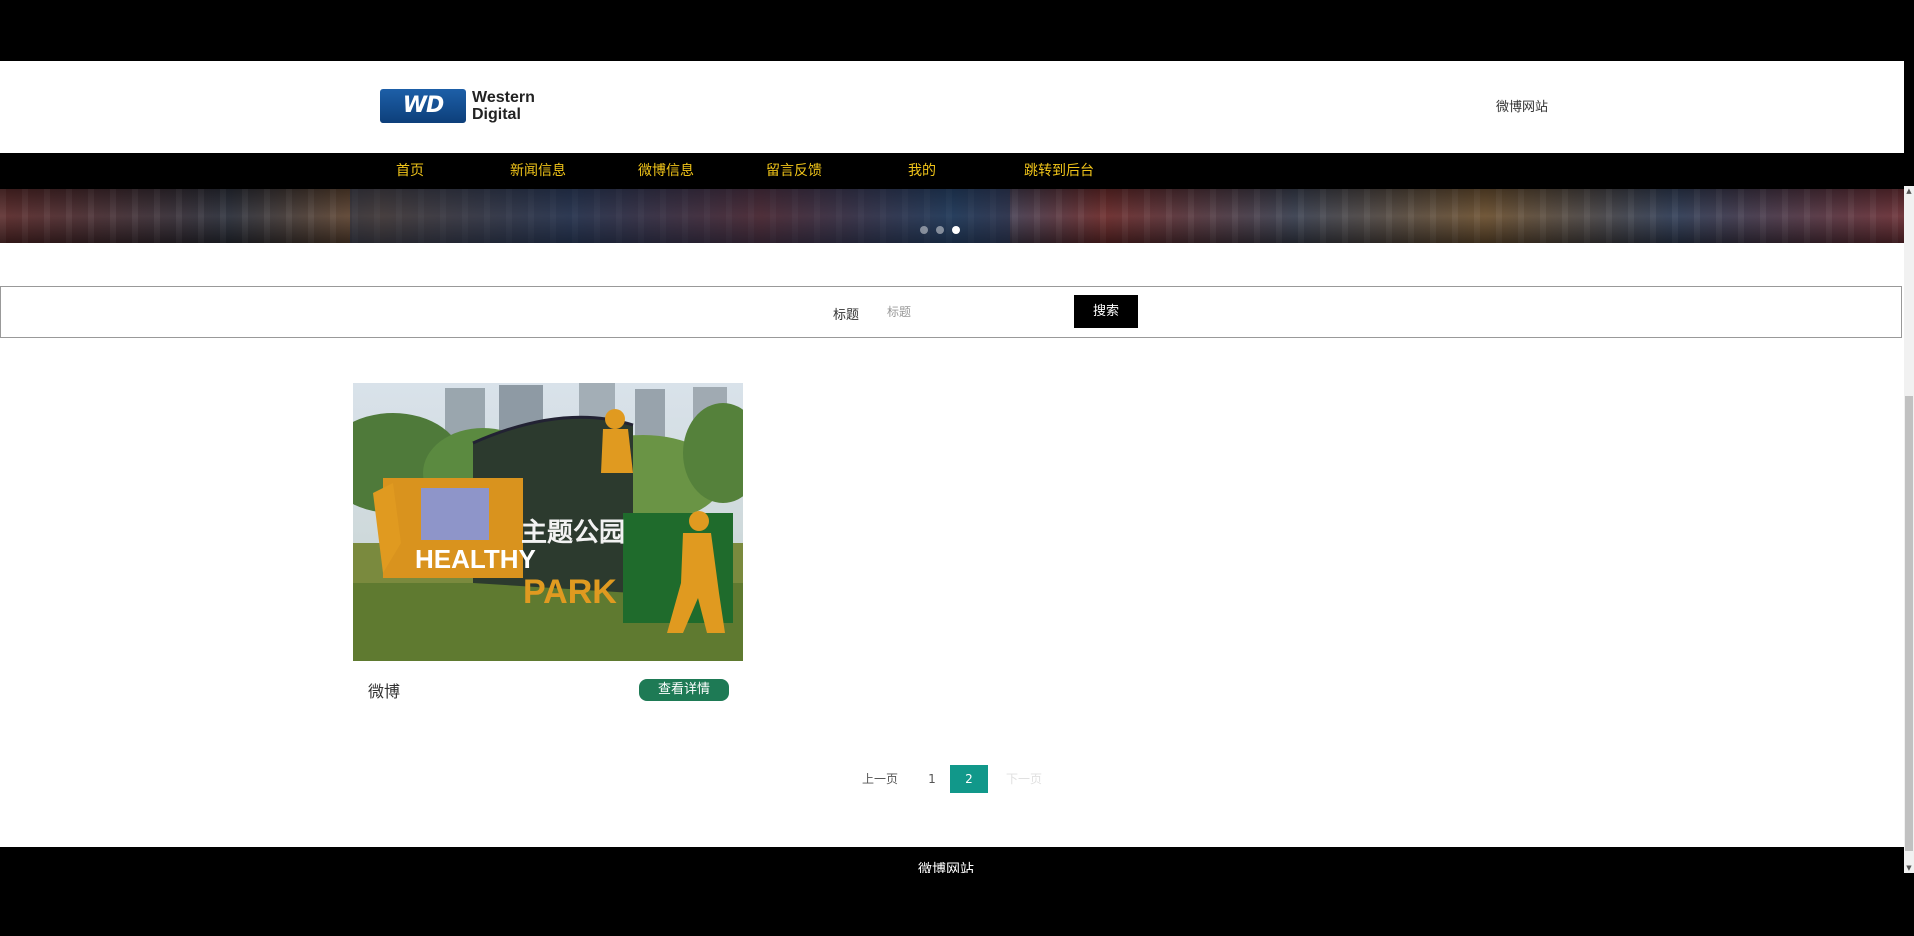 The width and height of the screenshot is (1914, 936). Describe the element at coordinates (538, 171) in the screenshot. I see `nav-item-news: 新闻信息` at that location.